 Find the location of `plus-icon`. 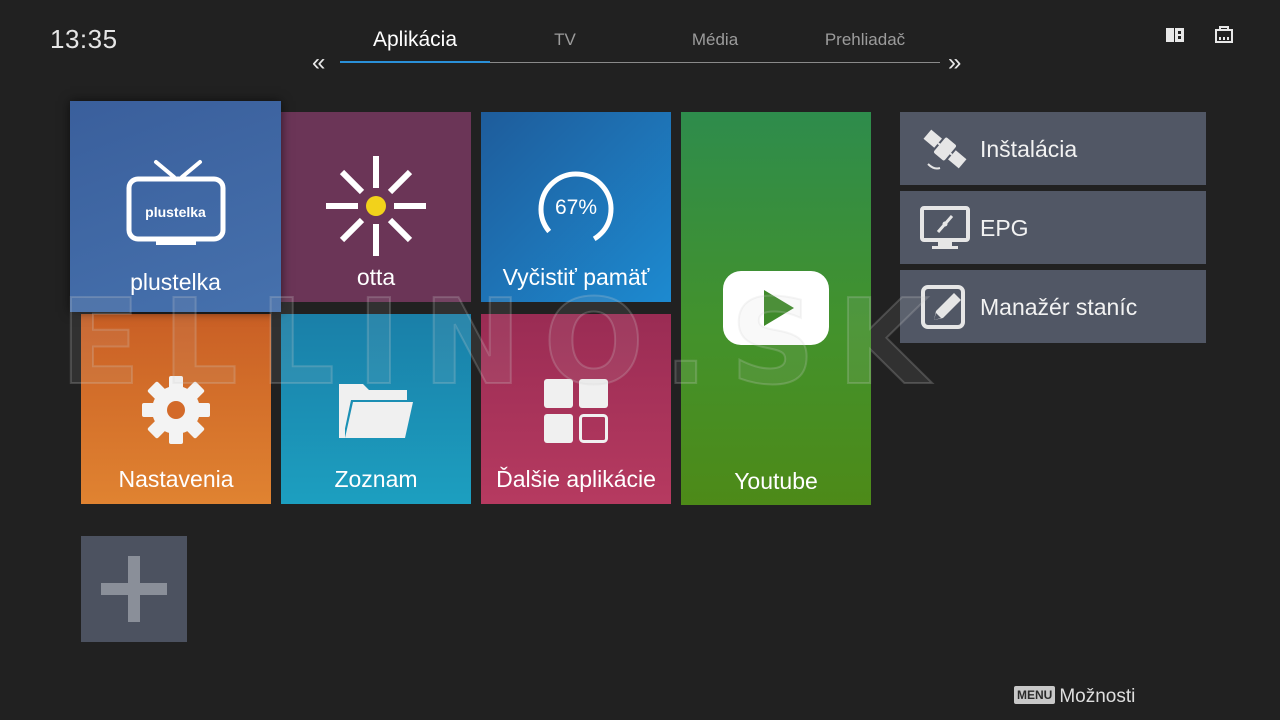

plus-icon is located at coordinates (134, 591).